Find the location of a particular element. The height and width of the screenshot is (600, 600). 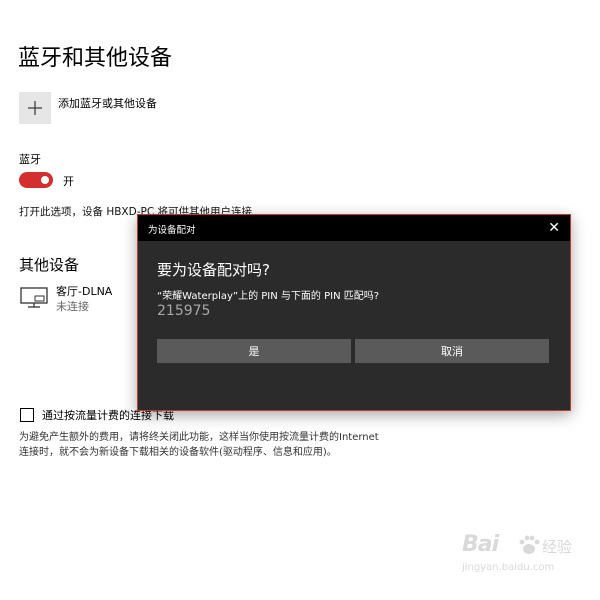

cancel-button: 取消 is located at coordinates (452, 351).